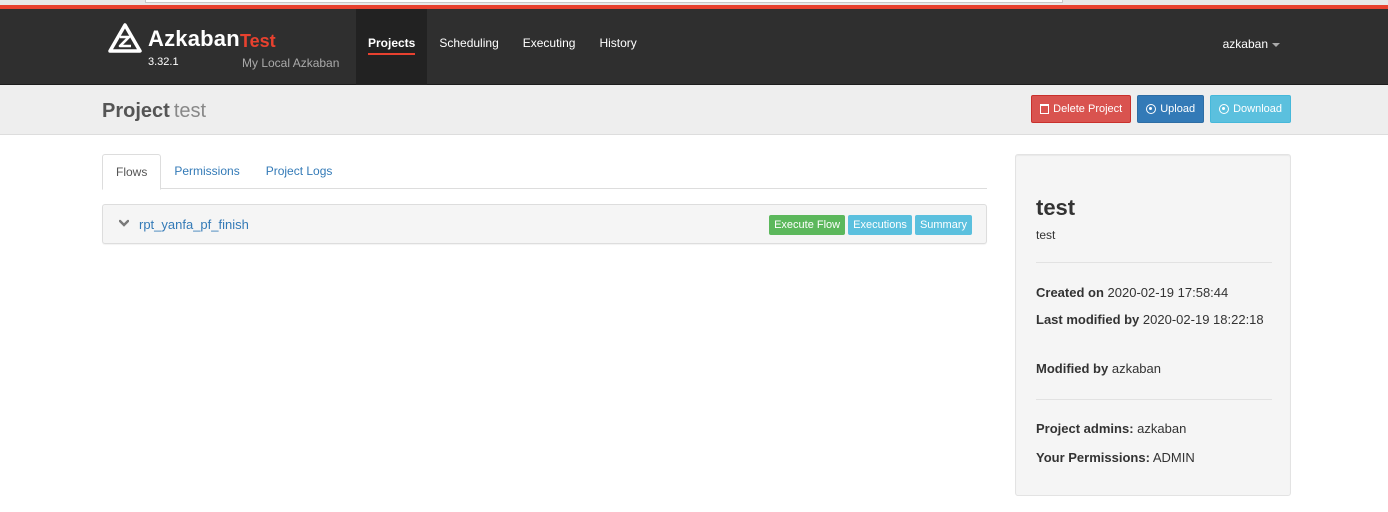 The width and height of the screenshot is (1388, 512). What do you see at coordinates (194, 38) in the screenshot?
I see `brand-name: Azkaban` at bounding box center [194, 38].